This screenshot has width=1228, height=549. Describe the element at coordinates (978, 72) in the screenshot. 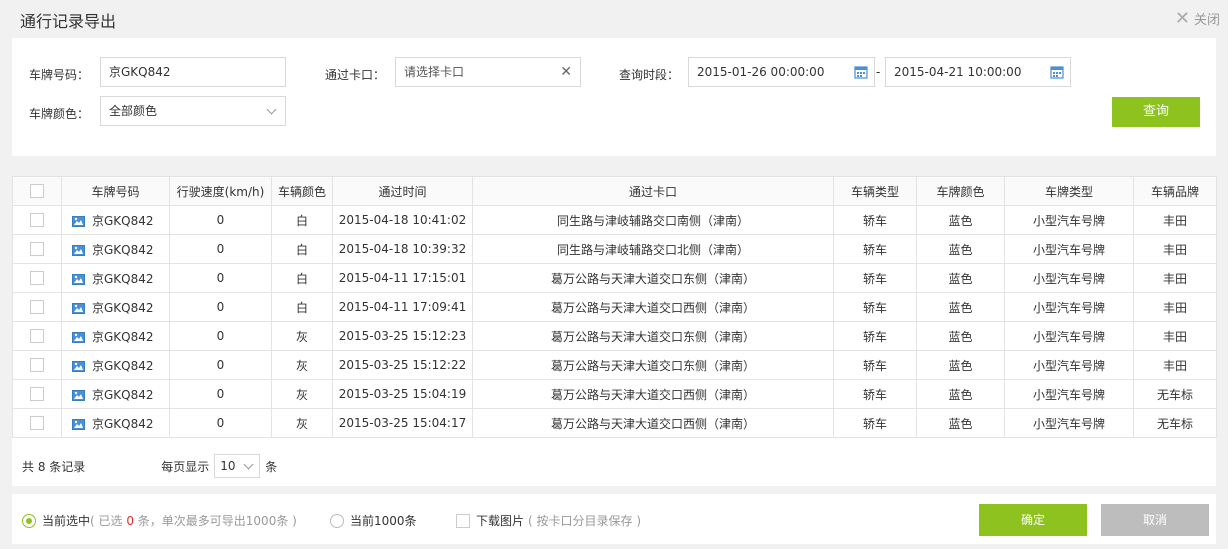

I see `end-time-input: 2015-04-21 10:00:00` at that location.